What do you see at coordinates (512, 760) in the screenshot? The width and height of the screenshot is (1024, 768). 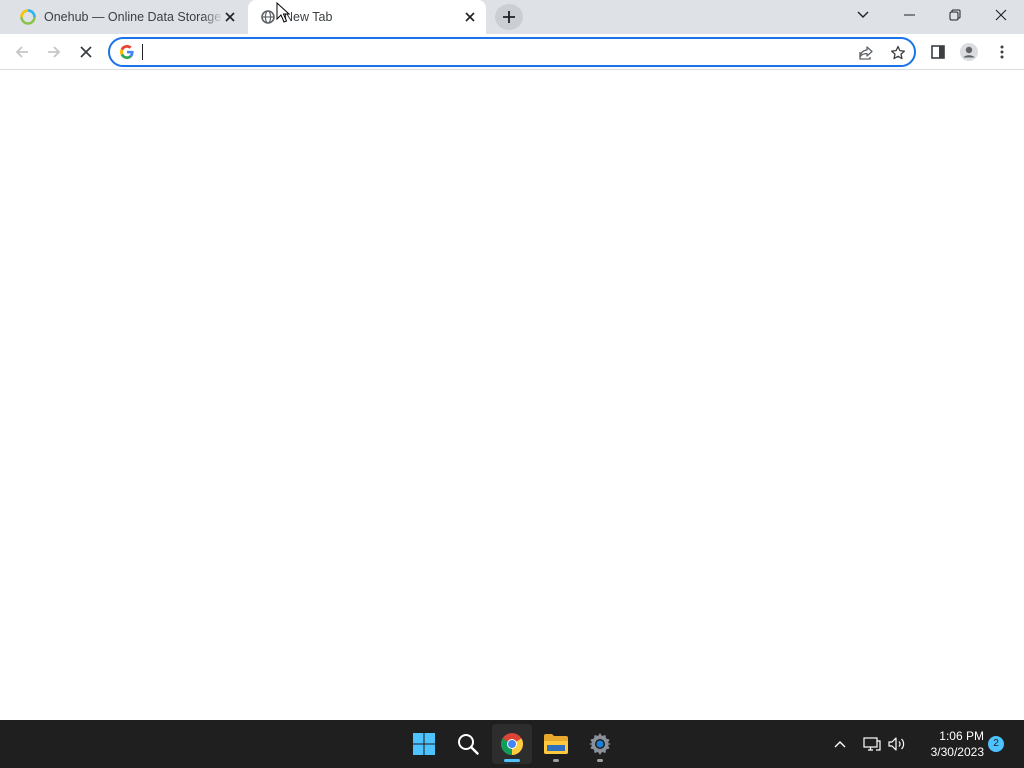 I see `active-app-indicator` at bounding box center [512, 760].